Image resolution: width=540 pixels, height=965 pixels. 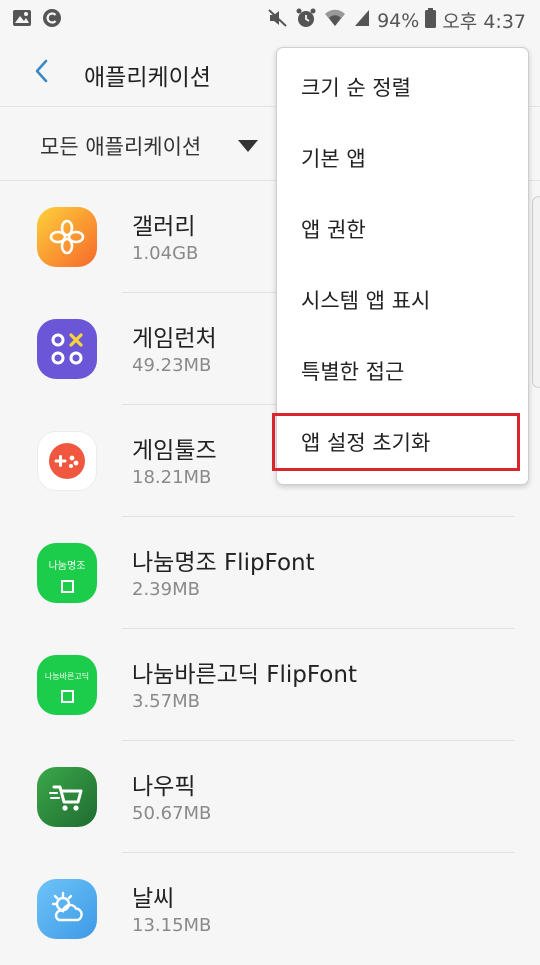 I want to click on app-size: 1.04GB, so click(x=165, y=253).